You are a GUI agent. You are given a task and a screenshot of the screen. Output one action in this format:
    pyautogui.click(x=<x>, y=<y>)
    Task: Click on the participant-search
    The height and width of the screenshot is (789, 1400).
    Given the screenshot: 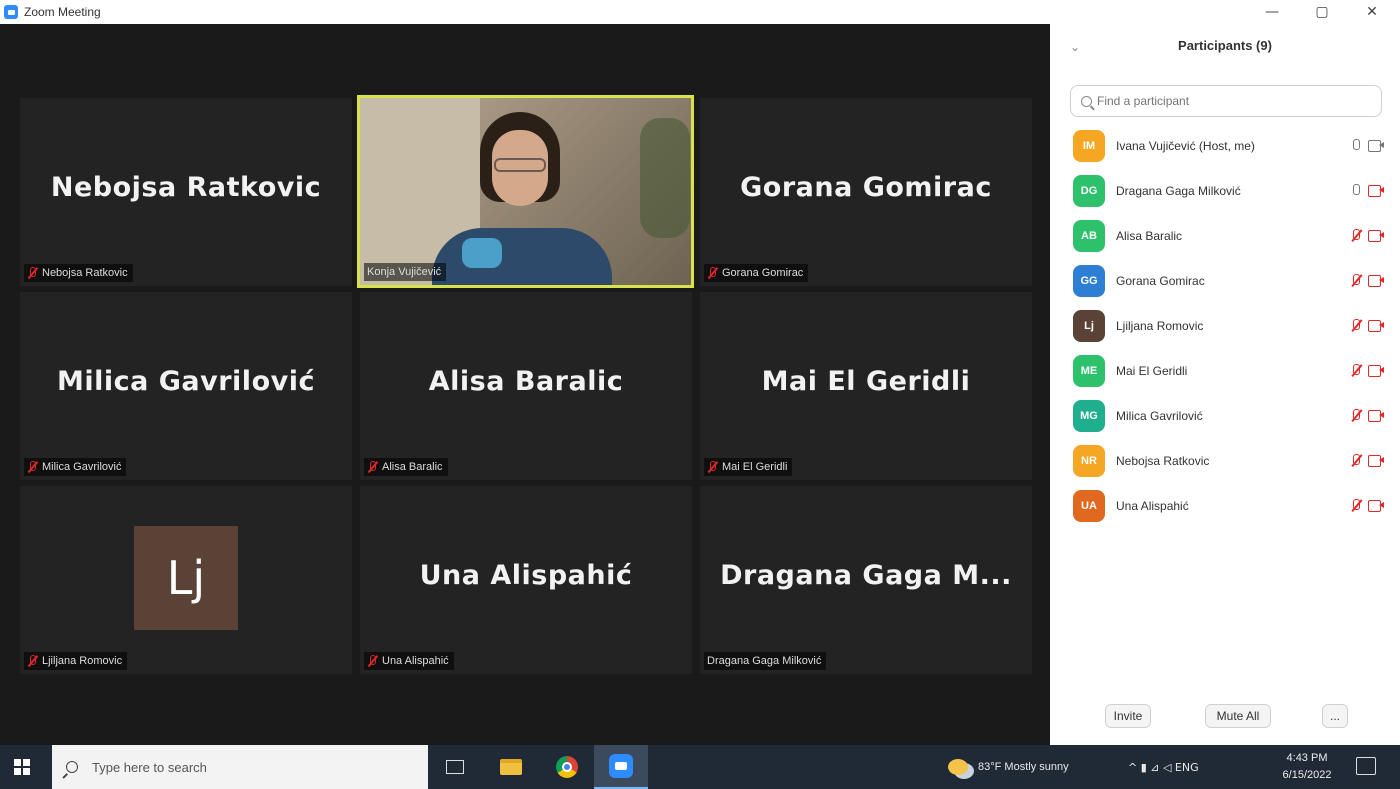 What is the action you would take?
    pyautogui.click(x=1226, y=101)
    